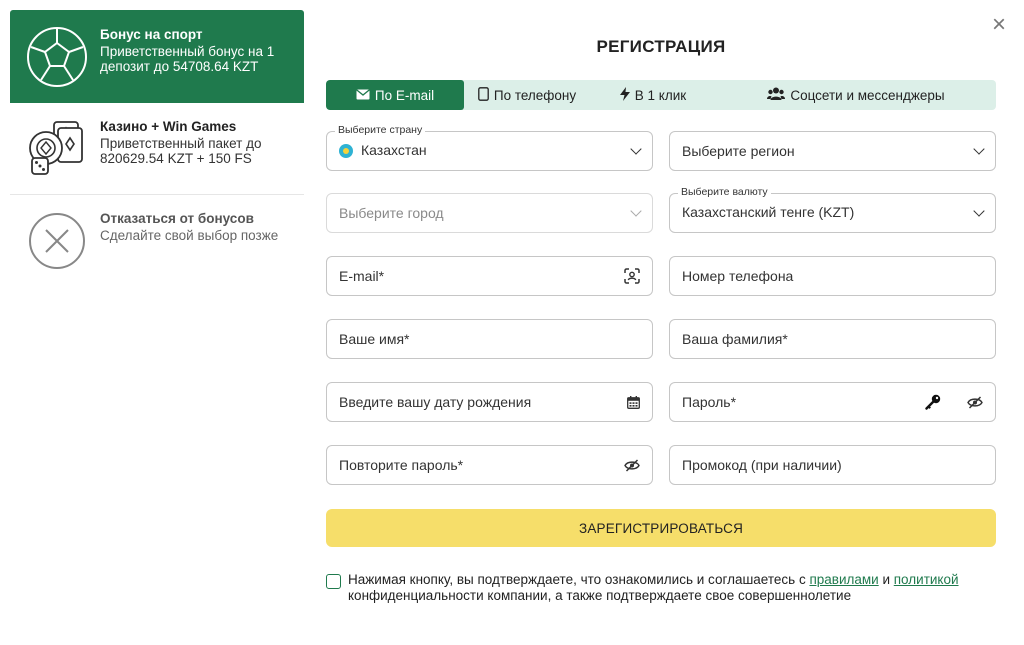  I want to click on register-button: ЗАРЕГИСТРИРОВАТЬСЯ, so click(661, 528).